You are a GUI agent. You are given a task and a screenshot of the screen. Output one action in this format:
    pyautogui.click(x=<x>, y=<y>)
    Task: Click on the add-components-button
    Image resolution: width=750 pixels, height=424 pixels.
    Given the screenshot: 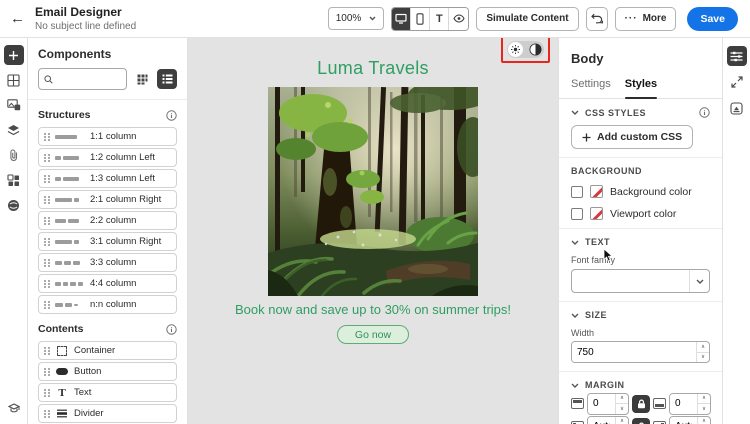 What is the action you would take?
    pyautogui.click(x=13, y=55)
    